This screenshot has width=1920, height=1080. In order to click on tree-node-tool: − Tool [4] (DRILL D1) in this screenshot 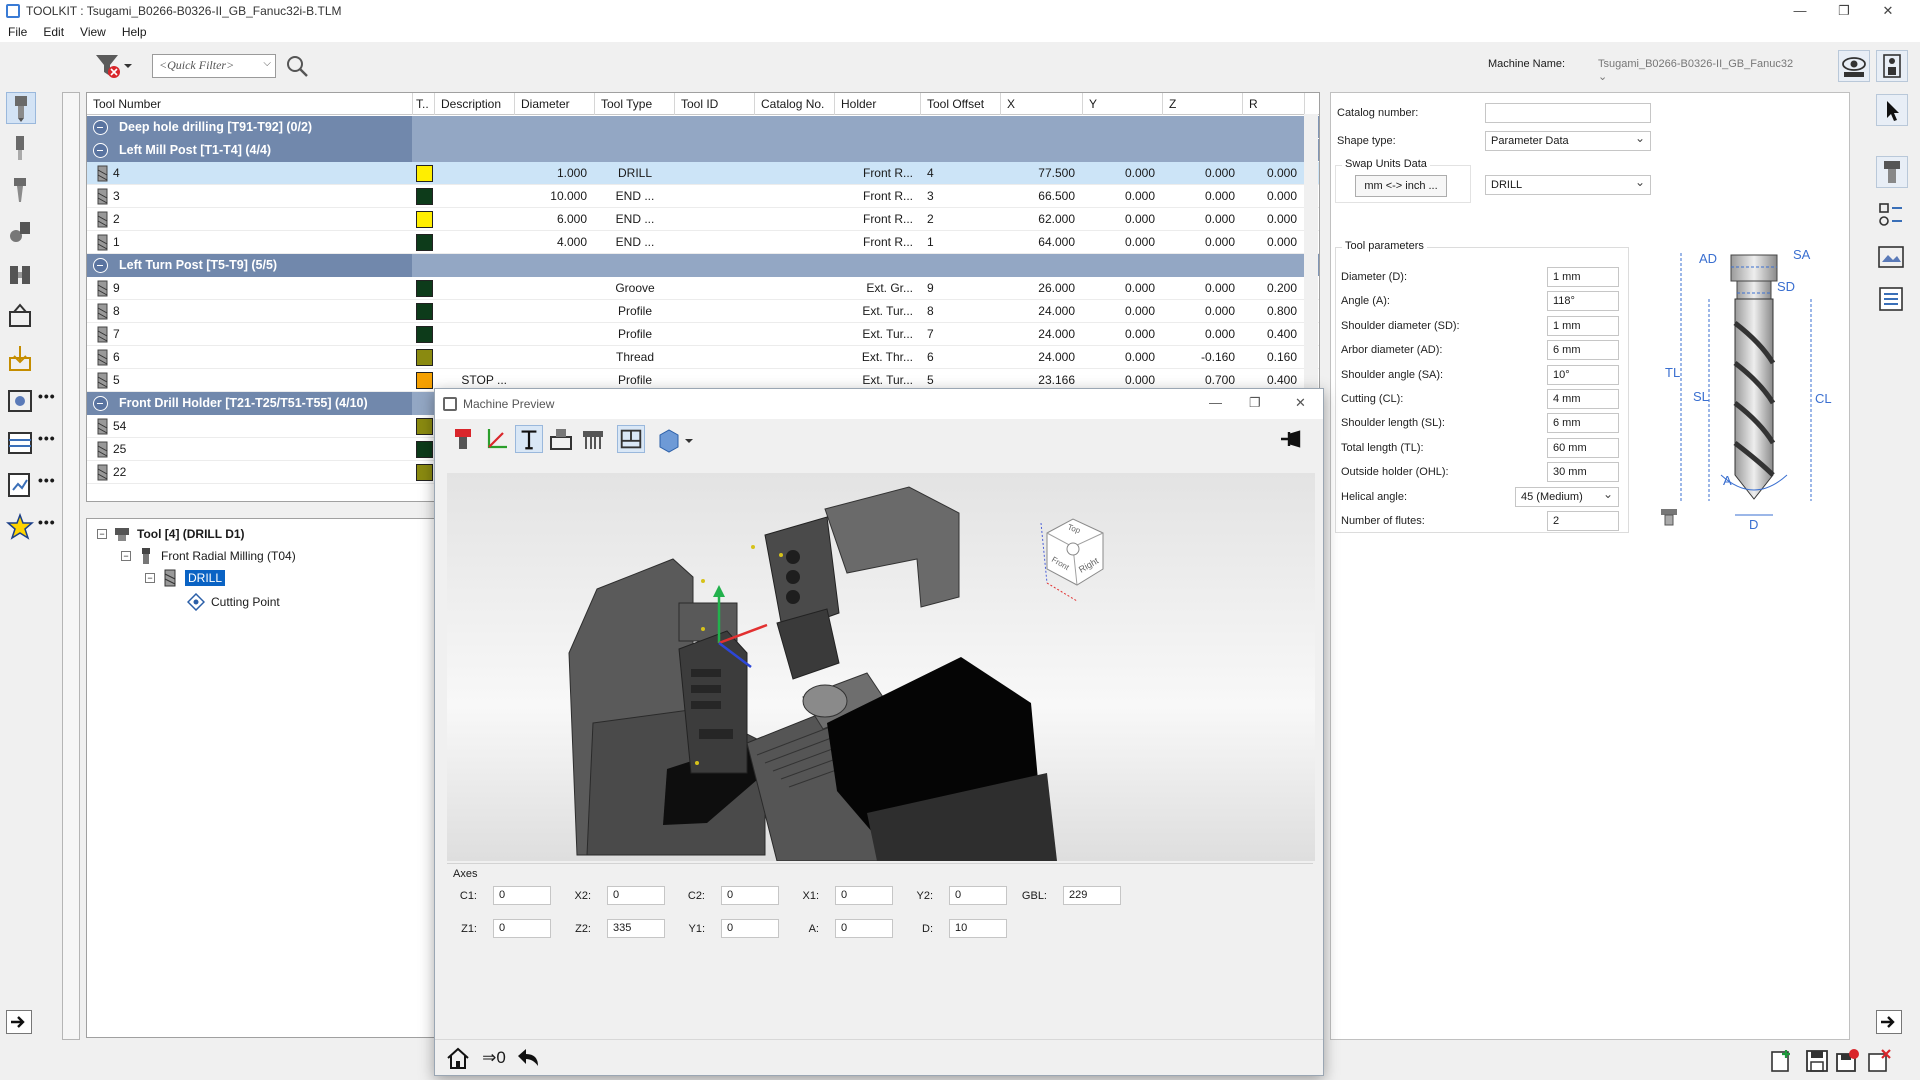, I will do `click(171, 534)`.